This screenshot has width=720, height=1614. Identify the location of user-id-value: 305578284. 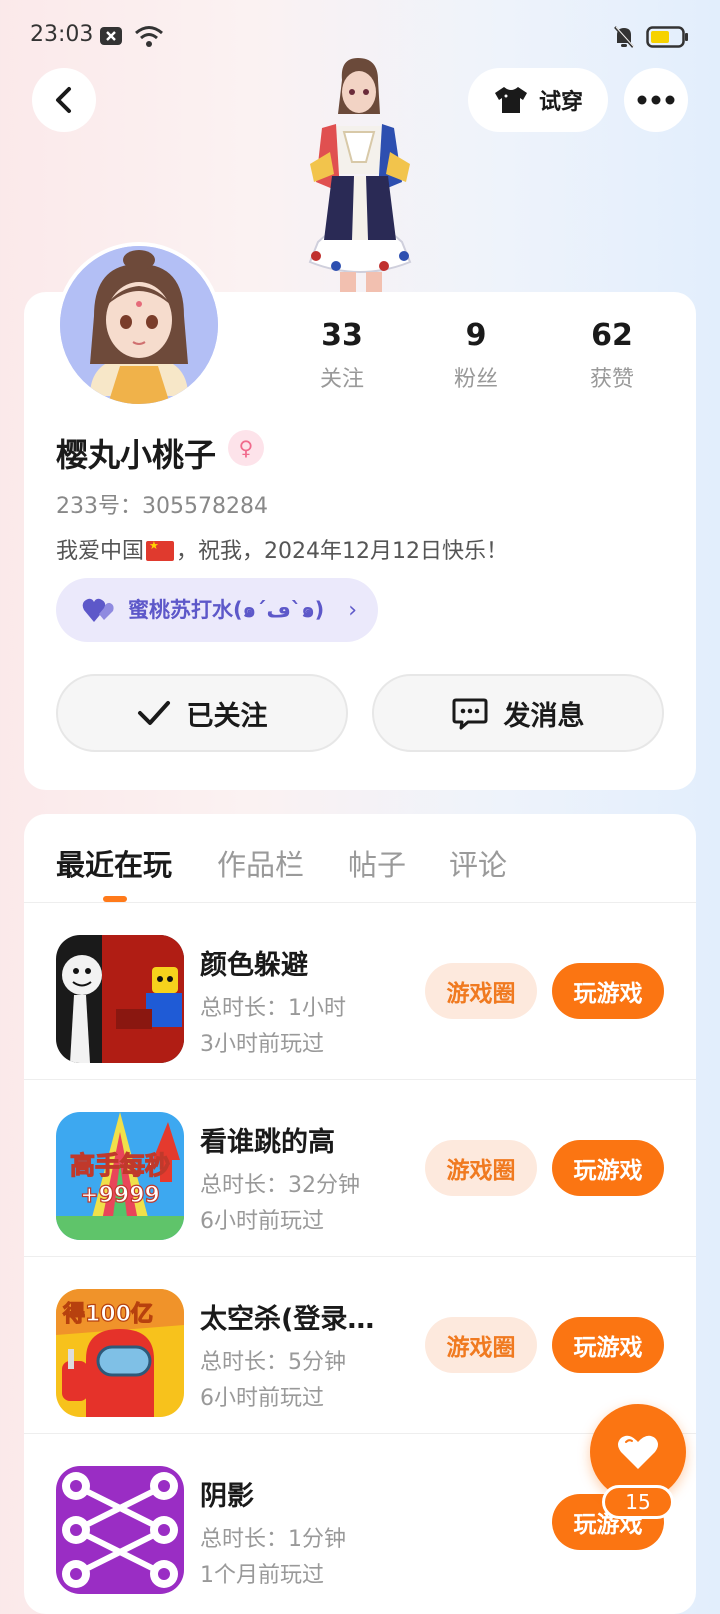
(205, 506).